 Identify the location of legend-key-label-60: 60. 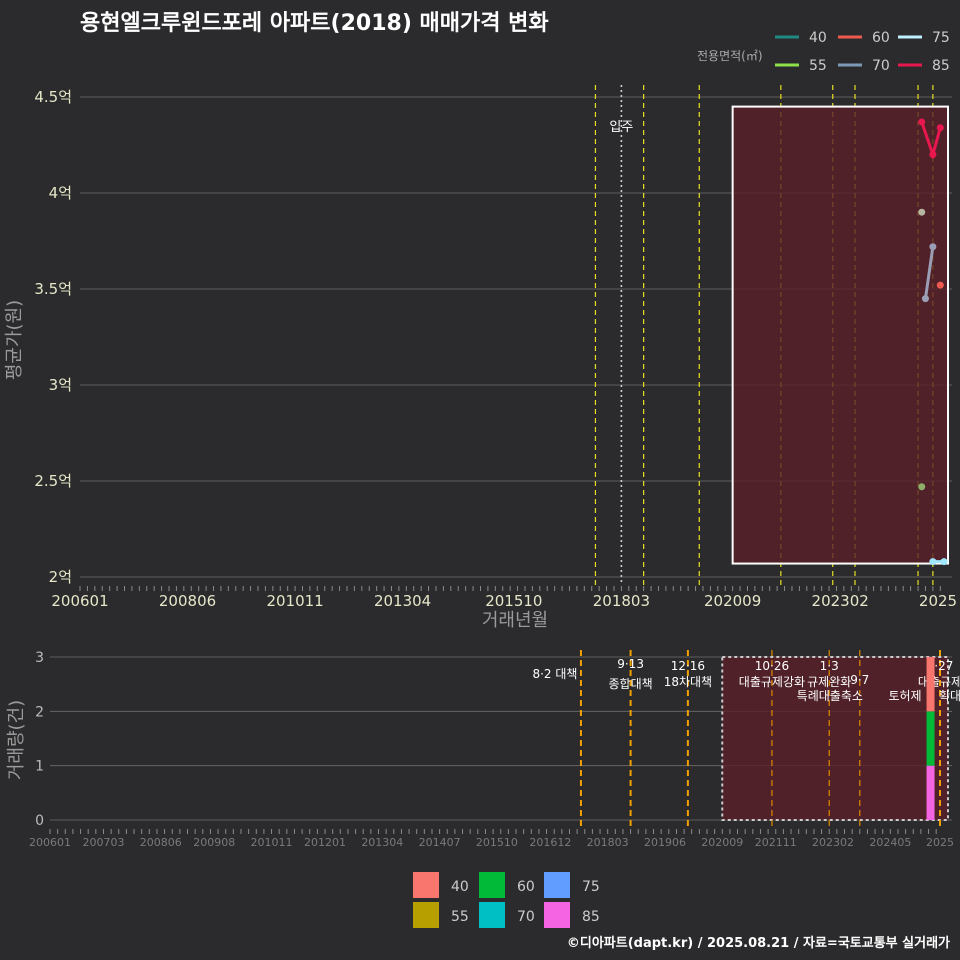
(526, 887).